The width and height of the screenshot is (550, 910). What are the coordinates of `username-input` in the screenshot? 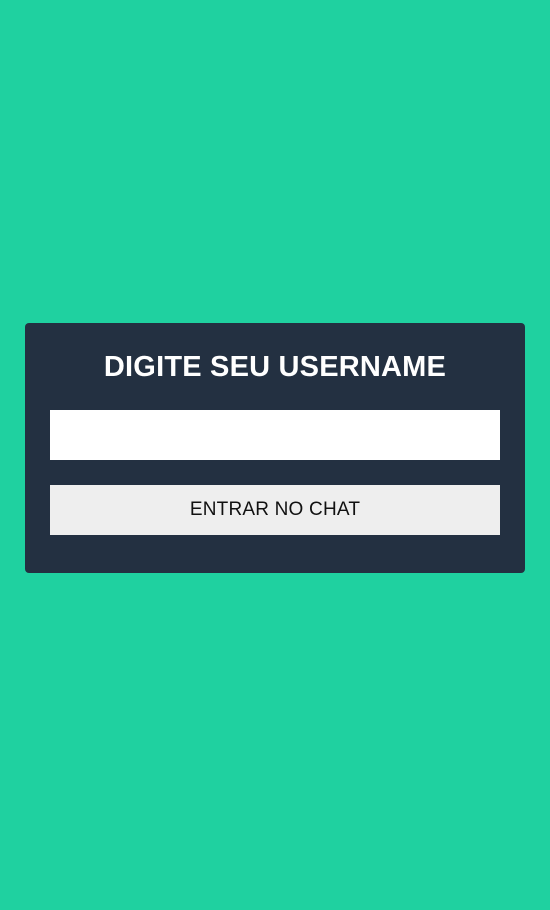 It's located at (275, 435).